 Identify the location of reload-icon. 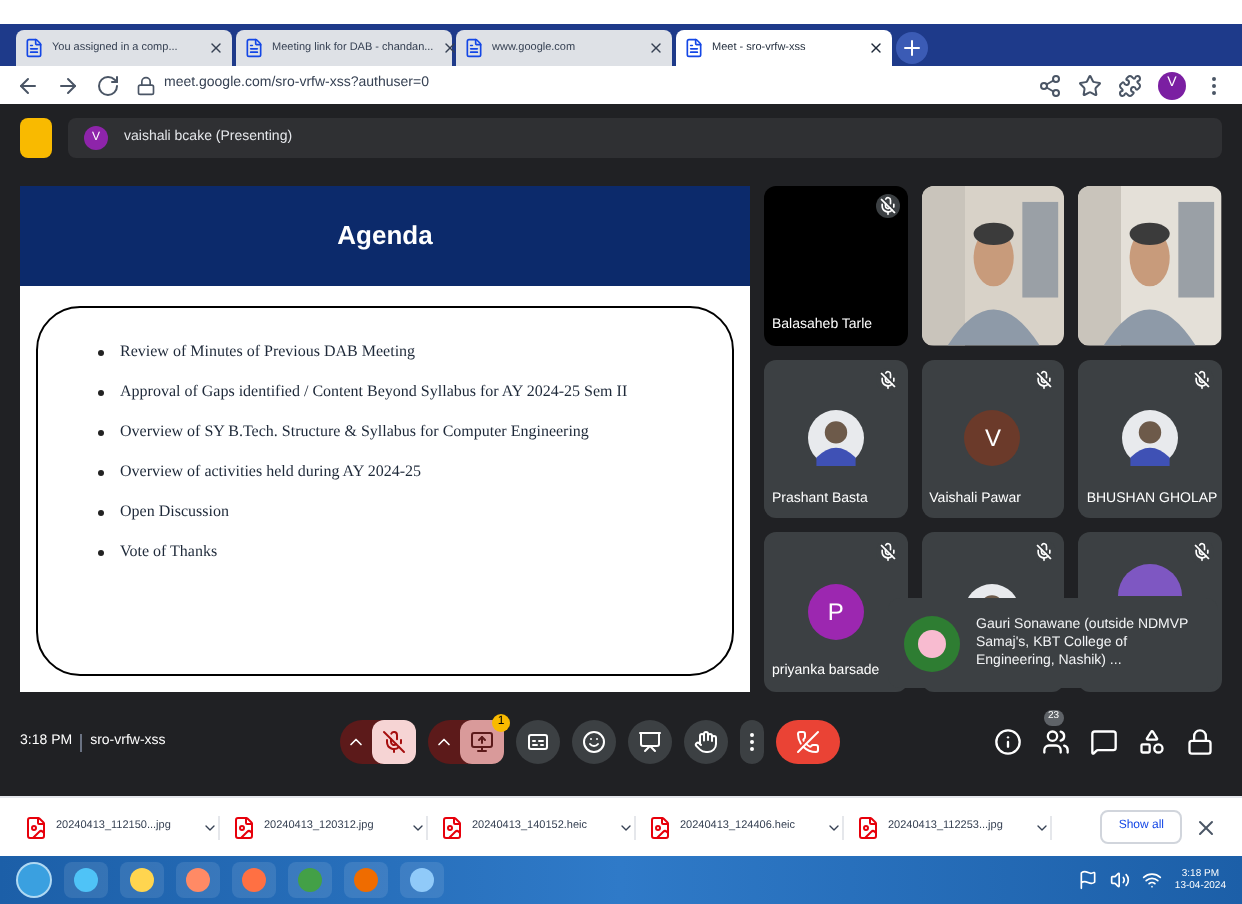
(108, 85).